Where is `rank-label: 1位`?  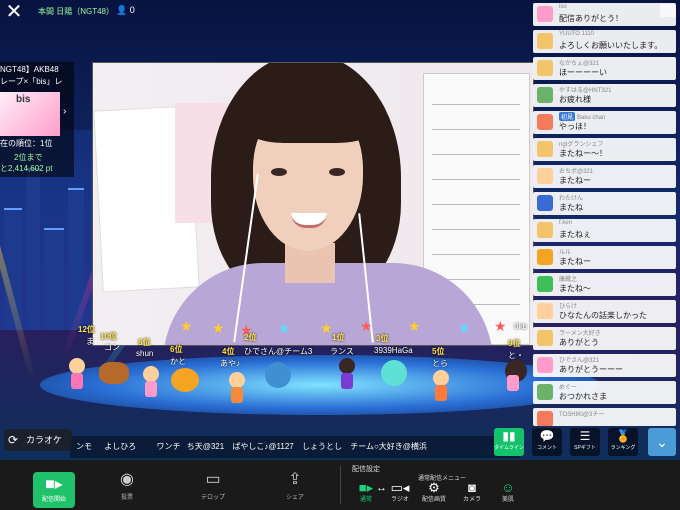
rank-label: 1位 is located at coordinates (338, 337).